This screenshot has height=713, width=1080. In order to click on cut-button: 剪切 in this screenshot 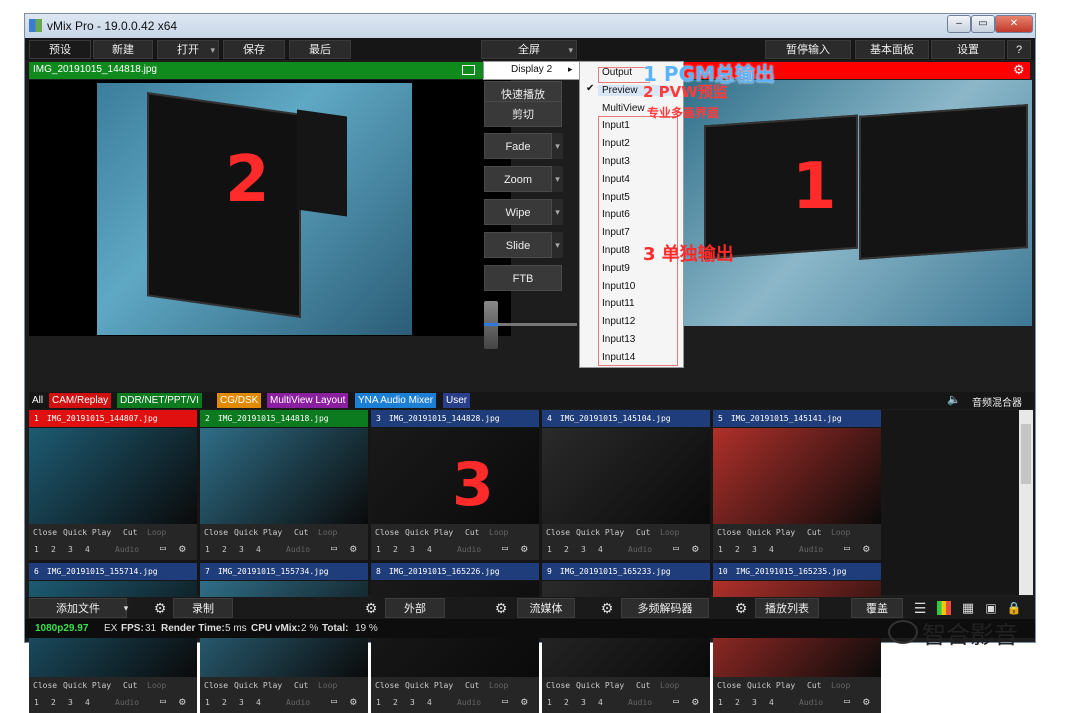, I will do `click(523, 114)`.